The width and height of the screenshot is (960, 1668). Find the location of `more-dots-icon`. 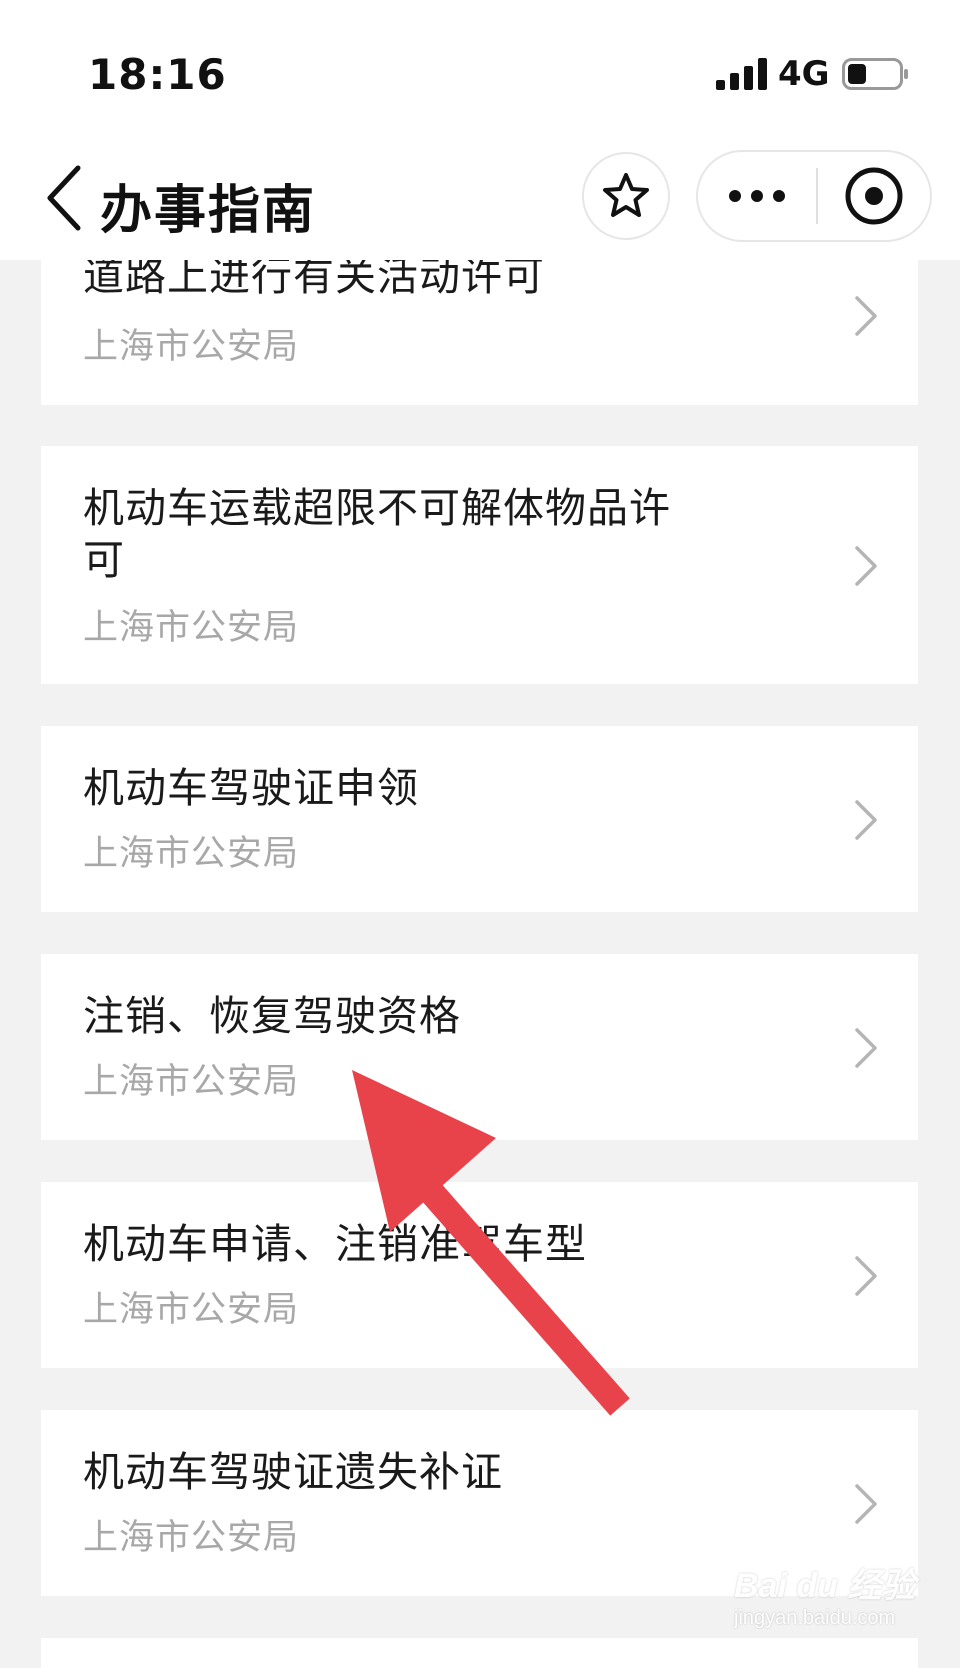

more-dots-icon is located at coordinates (757, 196).